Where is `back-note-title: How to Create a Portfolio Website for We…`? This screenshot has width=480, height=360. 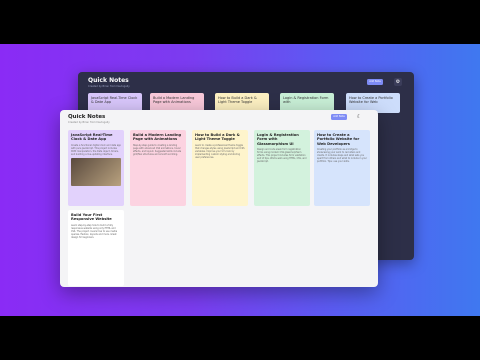
back-note-title: How to Create a Portfolio Website for We… is located at coordinates (371, 100).